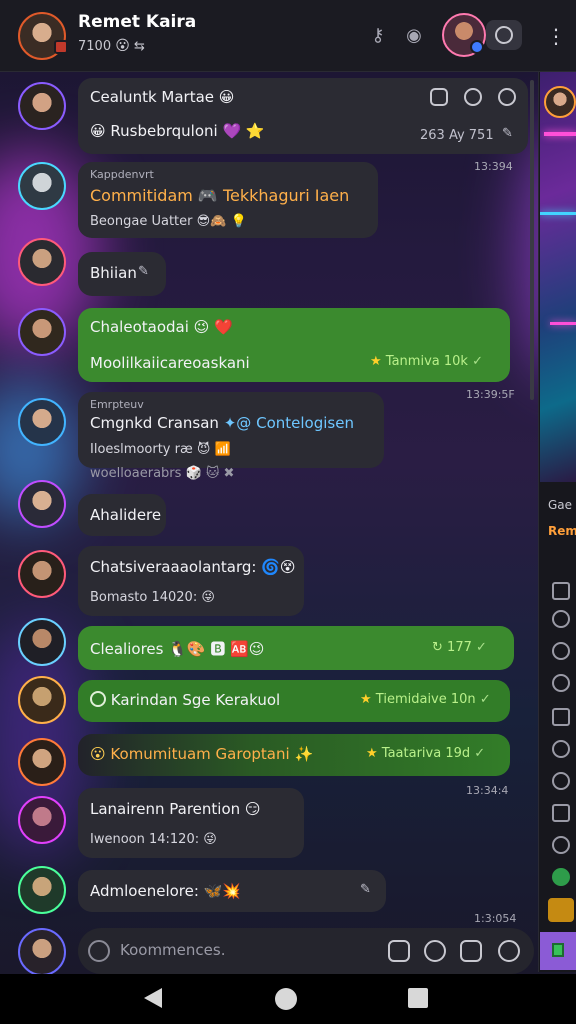  What do you see at coordinates (152, 597) in the screenshot?
I see `message-text: Bomasto 14020: 😜` at bounding box center [152, 597].